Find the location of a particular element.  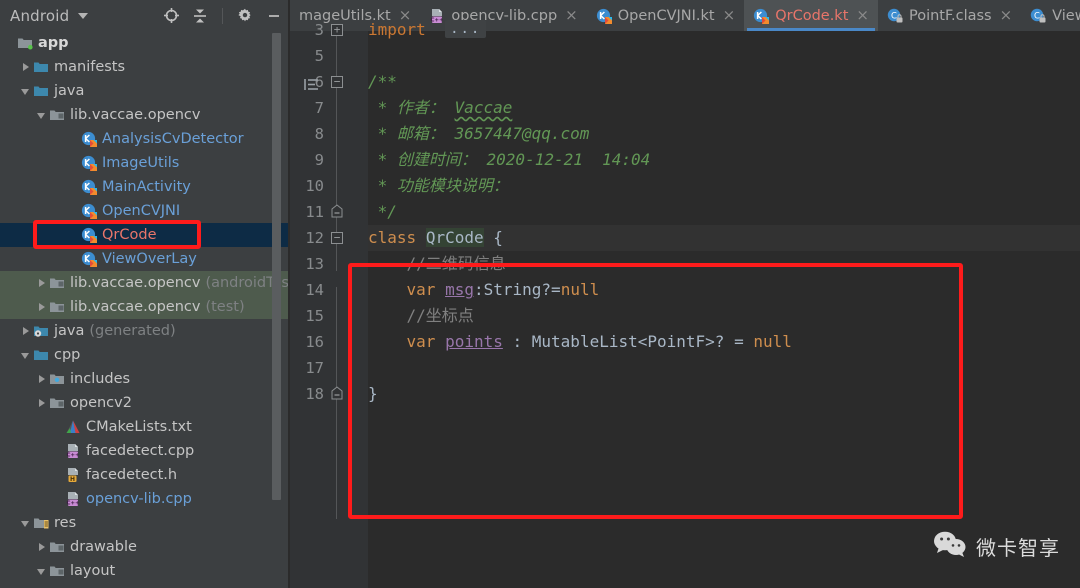

tree-item-analysiscvdetector: AnalysisCvDetector is located at coordinates (145, 139).